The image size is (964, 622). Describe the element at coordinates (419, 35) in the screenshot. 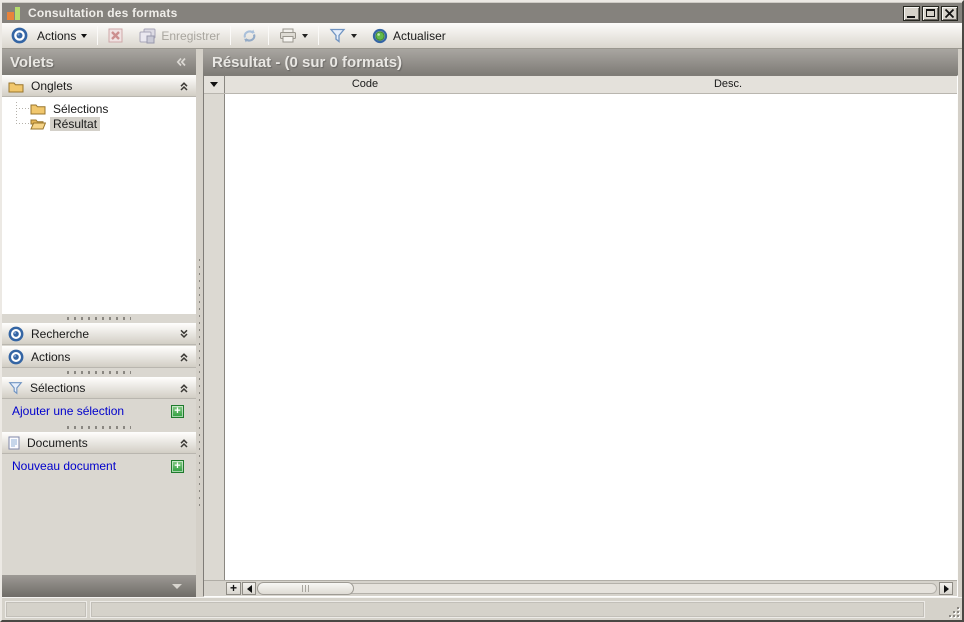

I see `actualiser-label: Actualiser` at that location.